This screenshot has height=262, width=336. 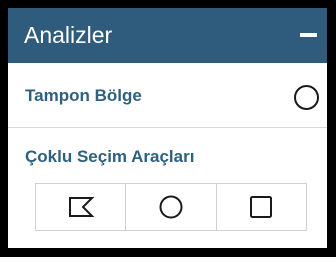 I want to click on polygon-select-button, so click(x=81, y=207).